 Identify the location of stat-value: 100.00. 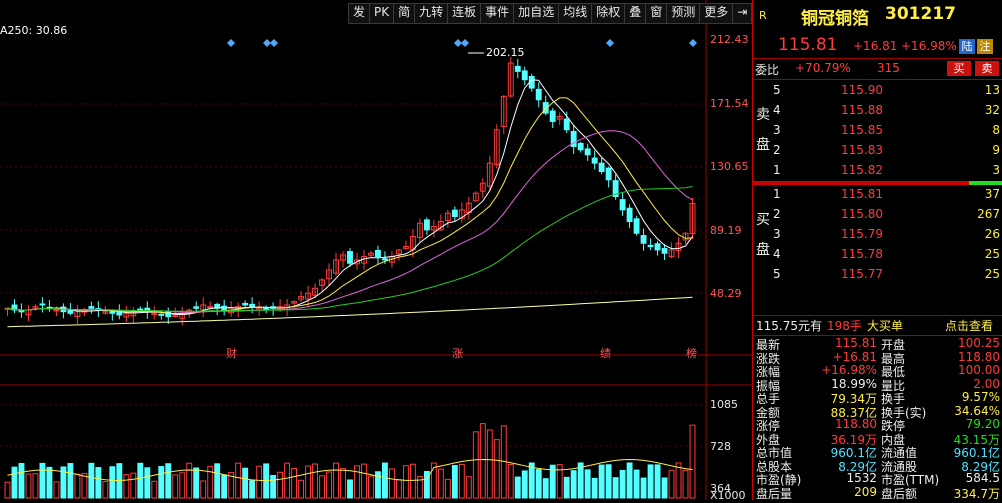
(979, 370).